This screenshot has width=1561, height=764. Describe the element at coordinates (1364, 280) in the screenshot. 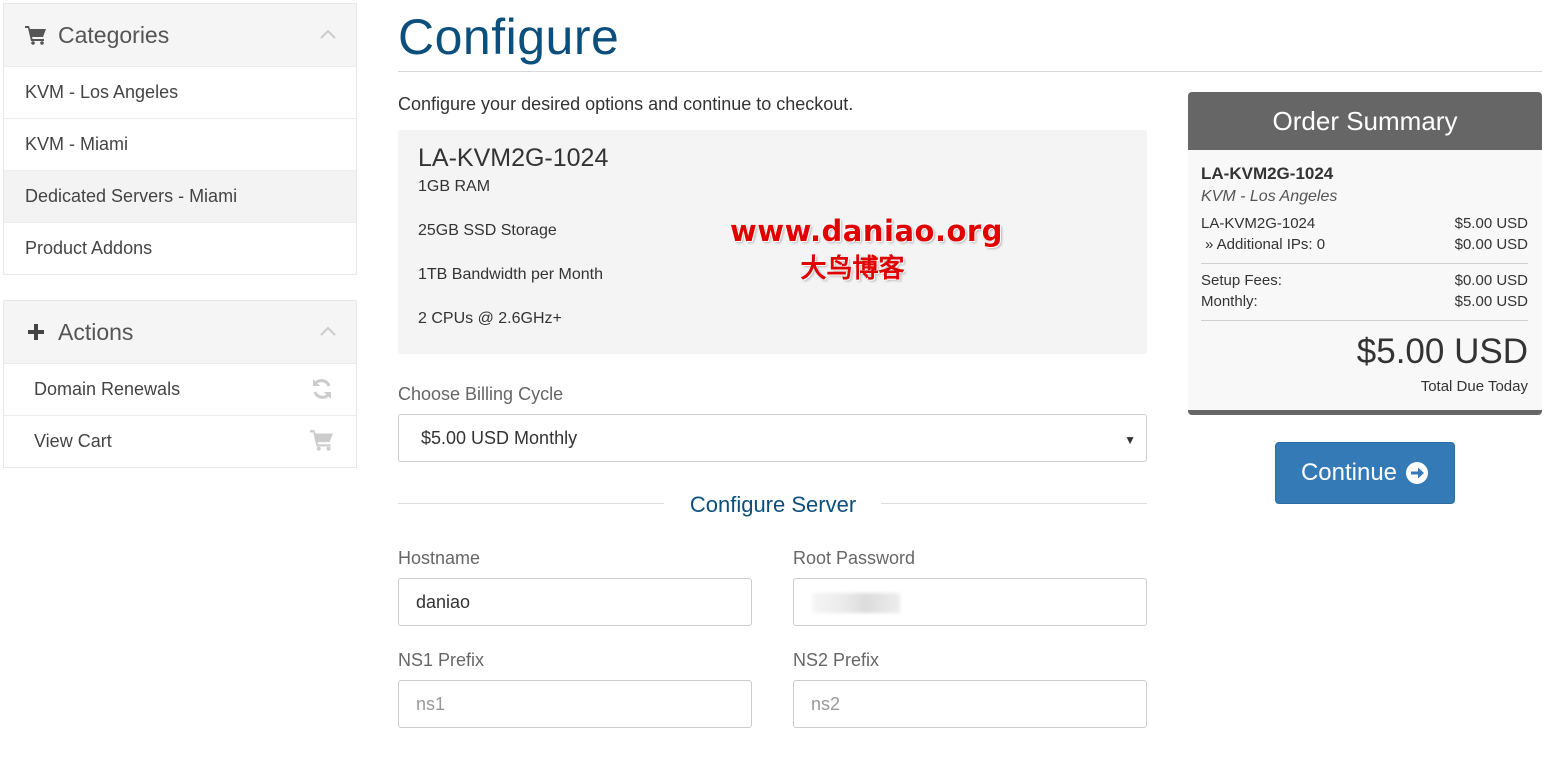

I see `summary-fee: Setup Fees: $0.00 USD` at that location.